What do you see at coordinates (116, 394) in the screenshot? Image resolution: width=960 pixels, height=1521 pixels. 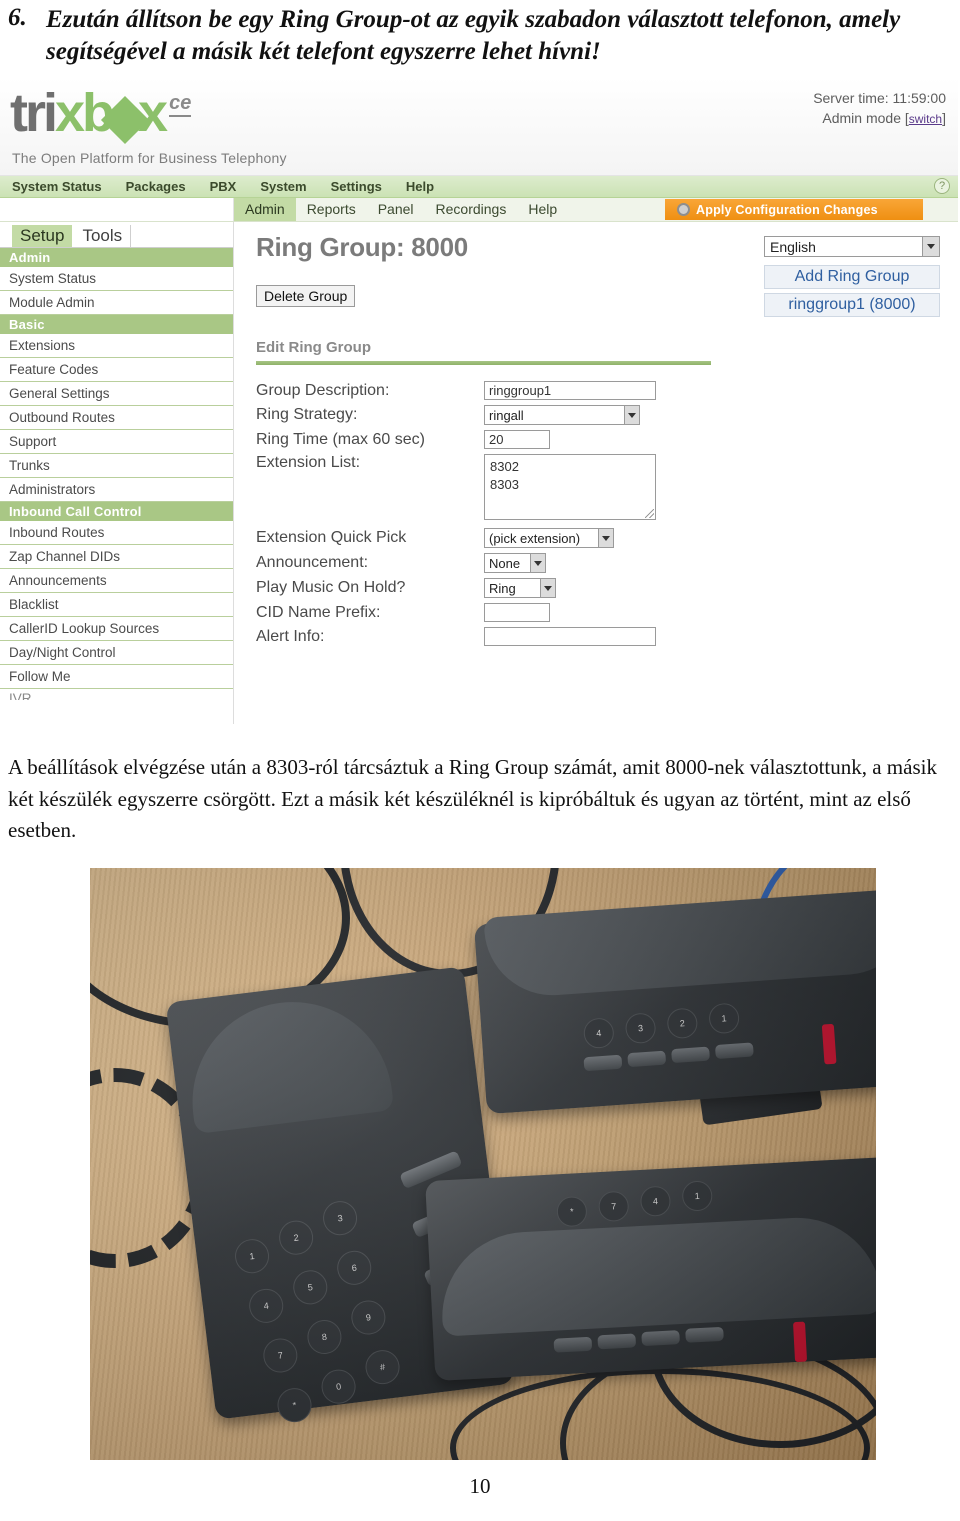 I see `sidebar-item-general-settings: General Settings` at bounding box center [116, 394].